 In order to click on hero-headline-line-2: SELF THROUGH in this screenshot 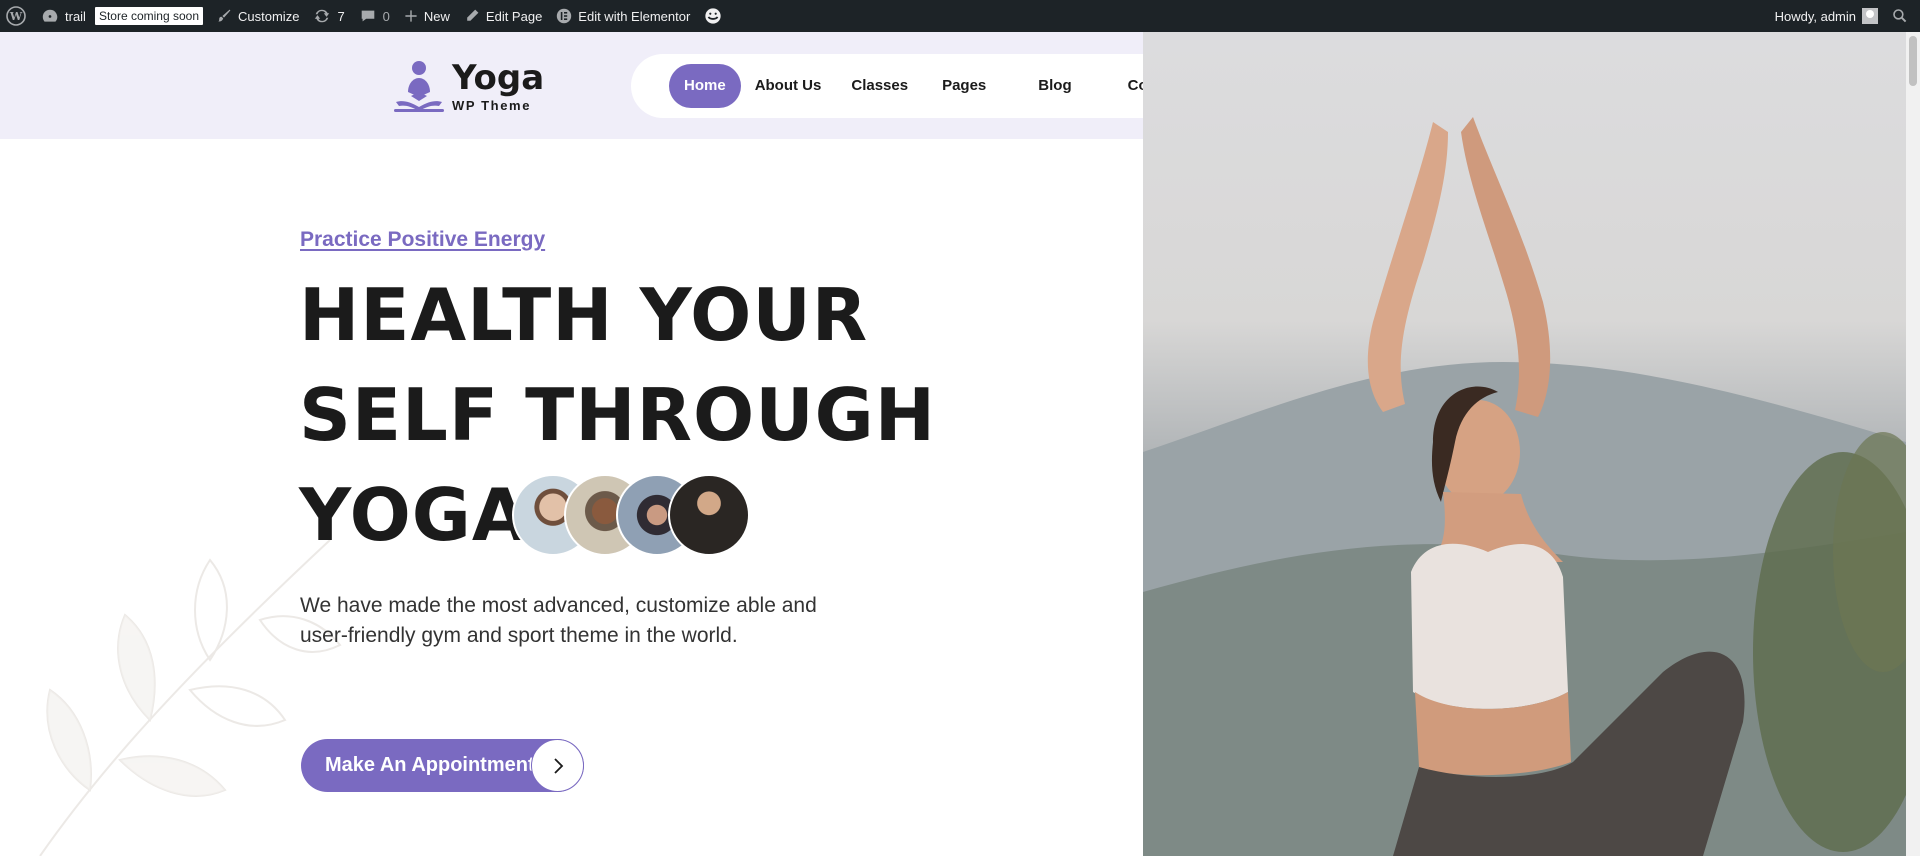, I will do `click(618, 415)`.